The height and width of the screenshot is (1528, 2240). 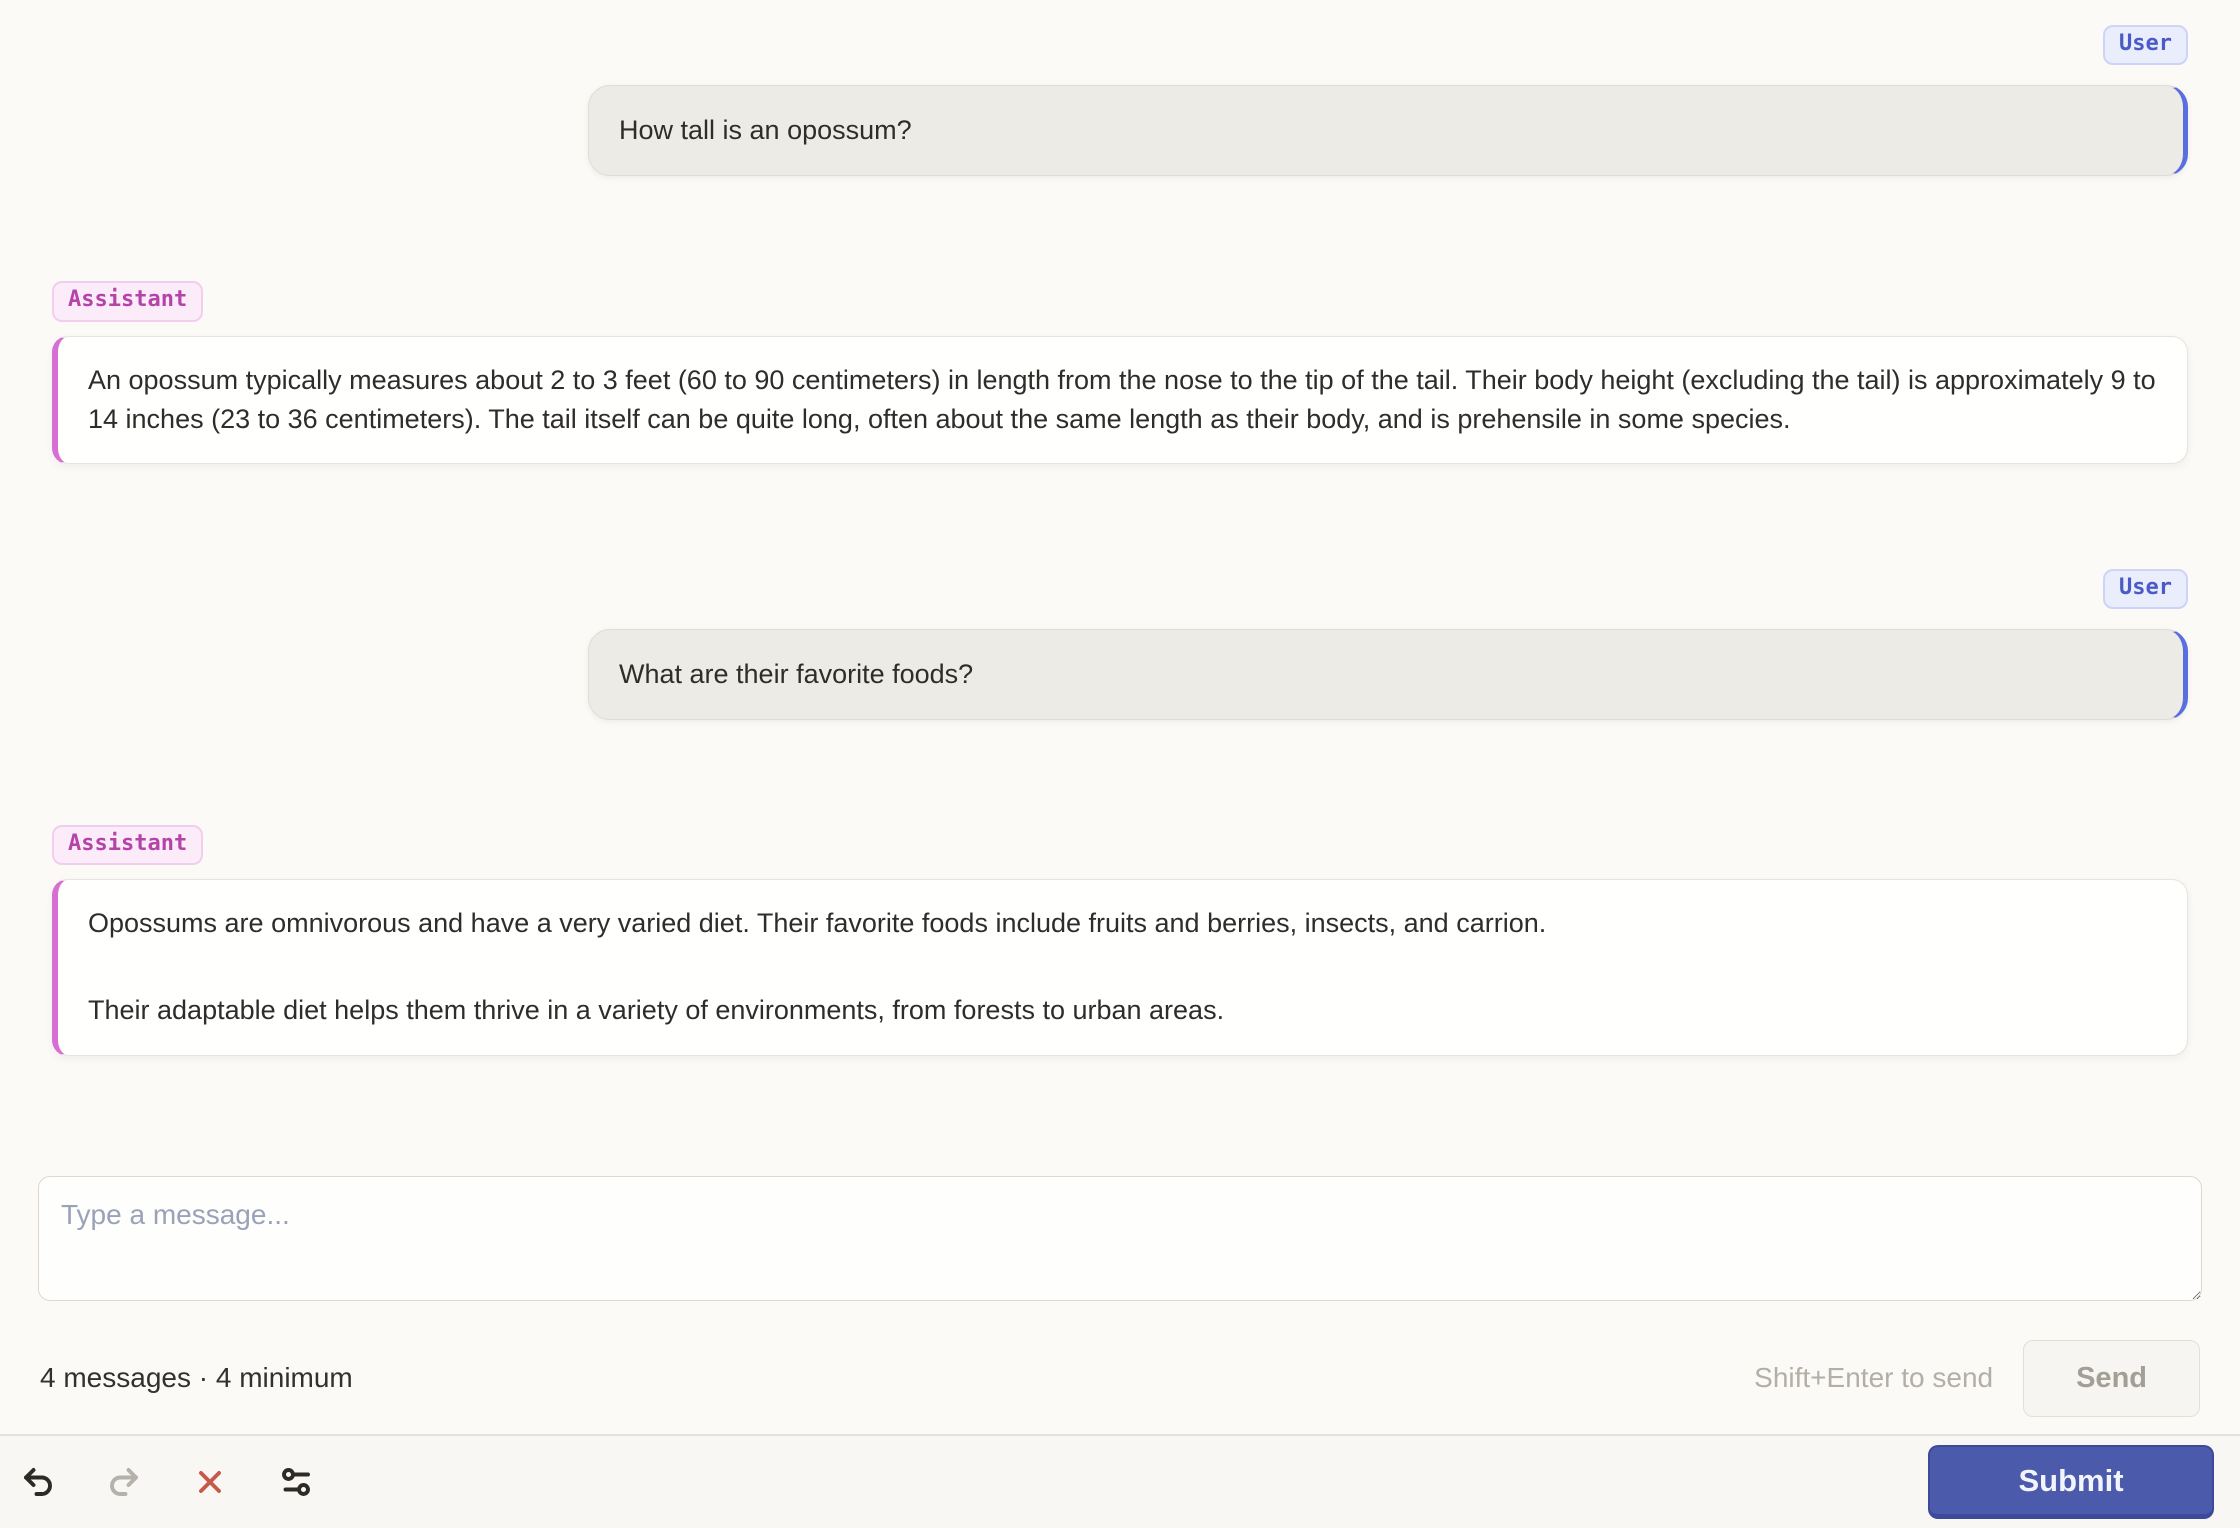 I want to click on composer-actions: Shift+Enter to send Send, so click(x=1977, y=1378).